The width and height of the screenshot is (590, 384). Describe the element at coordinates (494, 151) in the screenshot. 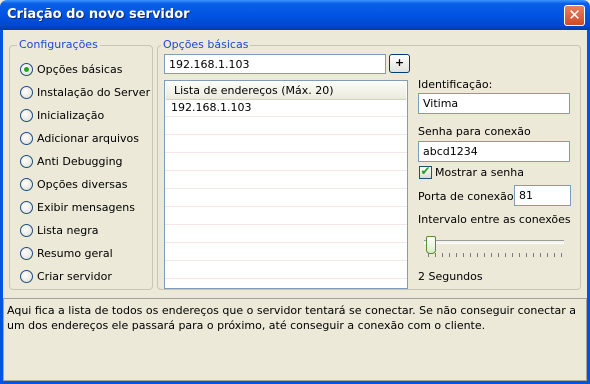

I see `password-input` at that location.